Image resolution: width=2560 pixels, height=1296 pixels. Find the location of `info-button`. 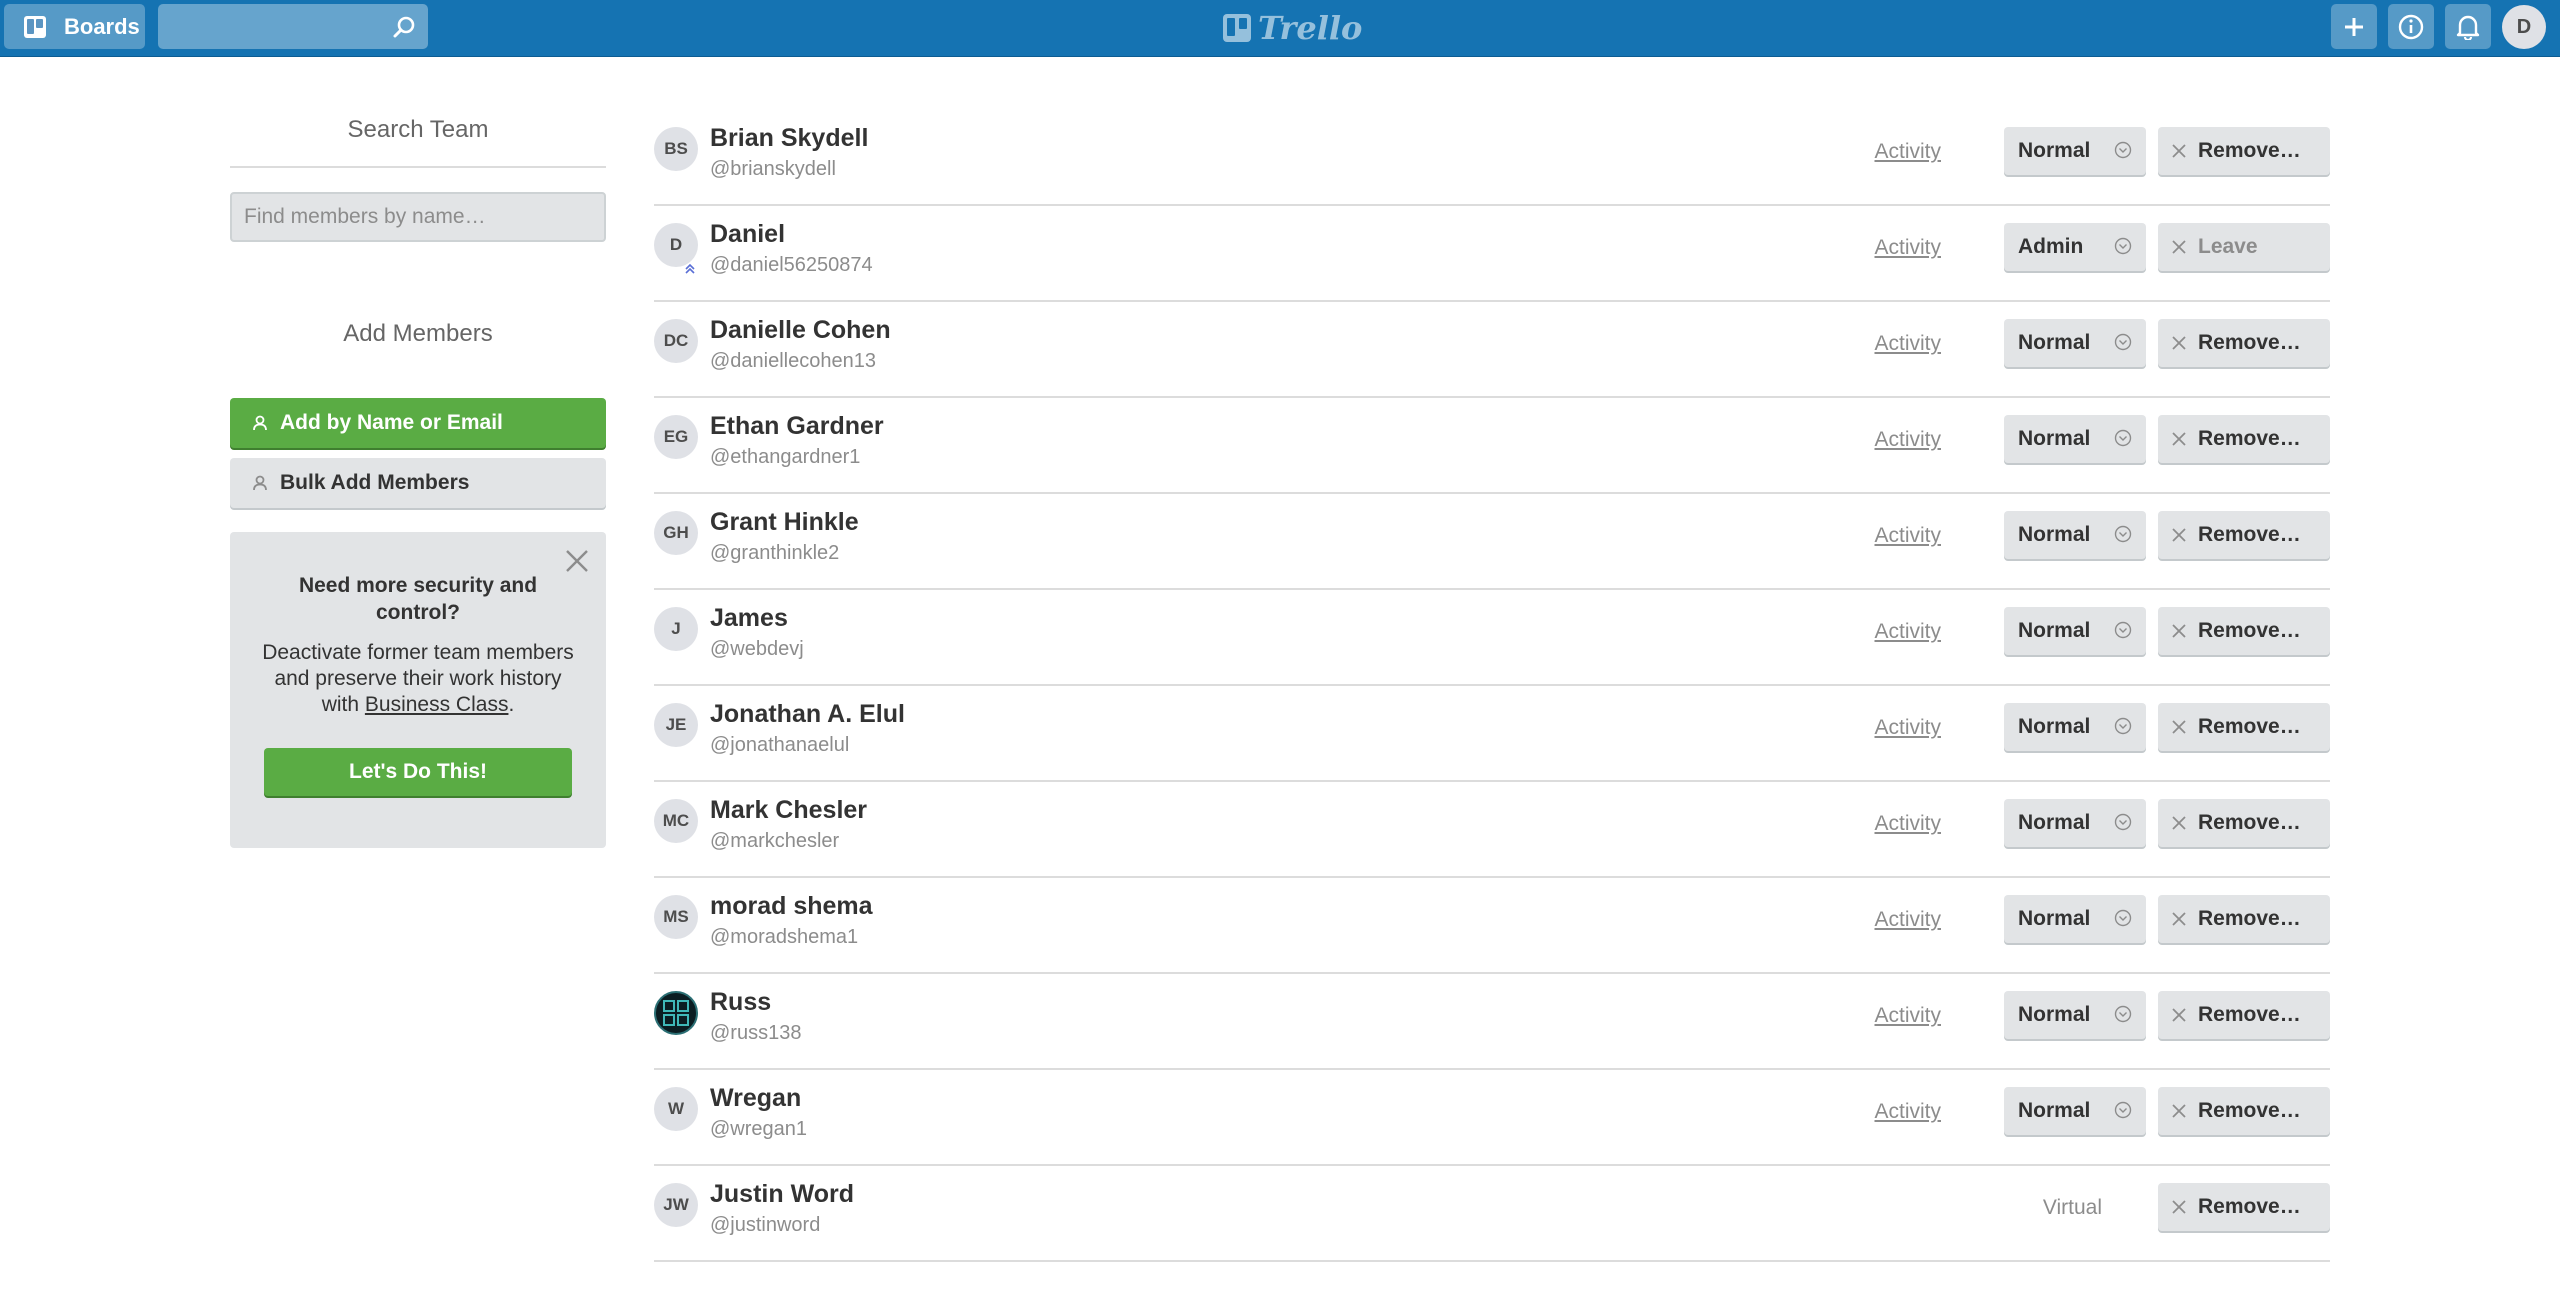

info-button is located at coordinates (2411, 26).